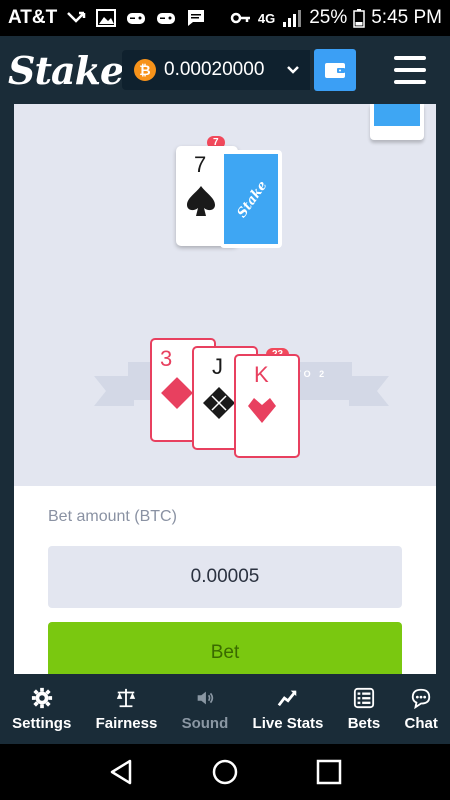 This screenshot has width=450, height=800. What do you see at coordinates (112, 516) in the screenshot?
I see `bet-amount-label: Bet amount (BTC)` at bounding box center [112, 516].